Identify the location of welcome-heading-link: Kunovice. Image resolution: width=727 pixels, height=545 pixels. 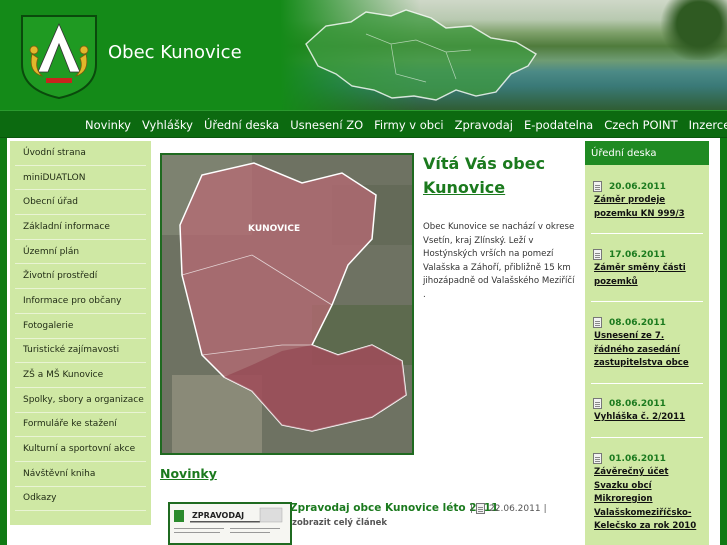
(498, 188).